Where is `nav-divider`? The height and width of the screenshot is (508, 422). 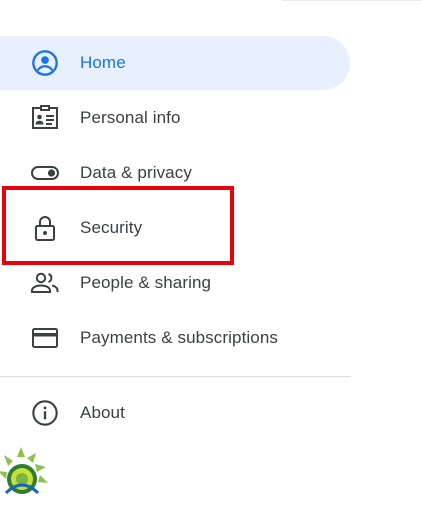 nav-divider is located at coordinates (175, 376).